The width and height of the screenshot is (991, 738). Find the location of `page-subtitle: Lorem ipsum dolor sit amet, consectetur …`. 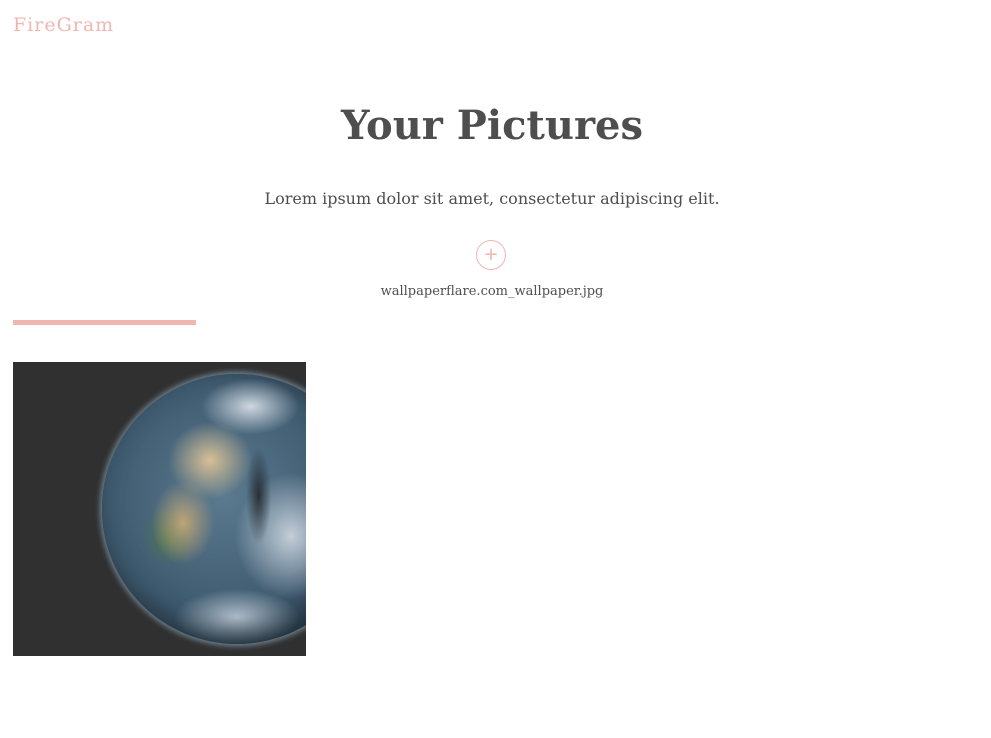

page-subtitle: Lorem ipsum dolor sit amet, consectetur … is located at coordinates (492, 198).